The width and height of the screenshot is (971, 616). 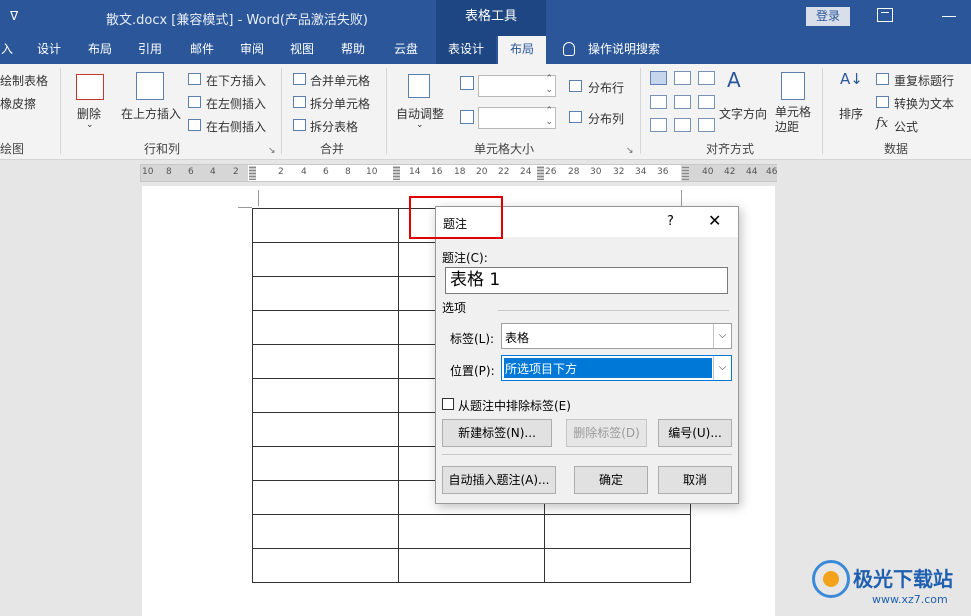 What do you see at coordinates (611, 480) in the screenshot?
I see `ok-button: 确定` at bounding box center [611, 480].